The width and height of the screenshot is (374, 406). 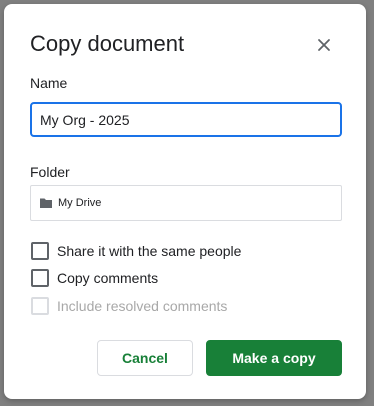 What do you see at coordinates (50, 172) in the screenshot?
I see `folder-label: Folder` at bounding box center [50, 172].